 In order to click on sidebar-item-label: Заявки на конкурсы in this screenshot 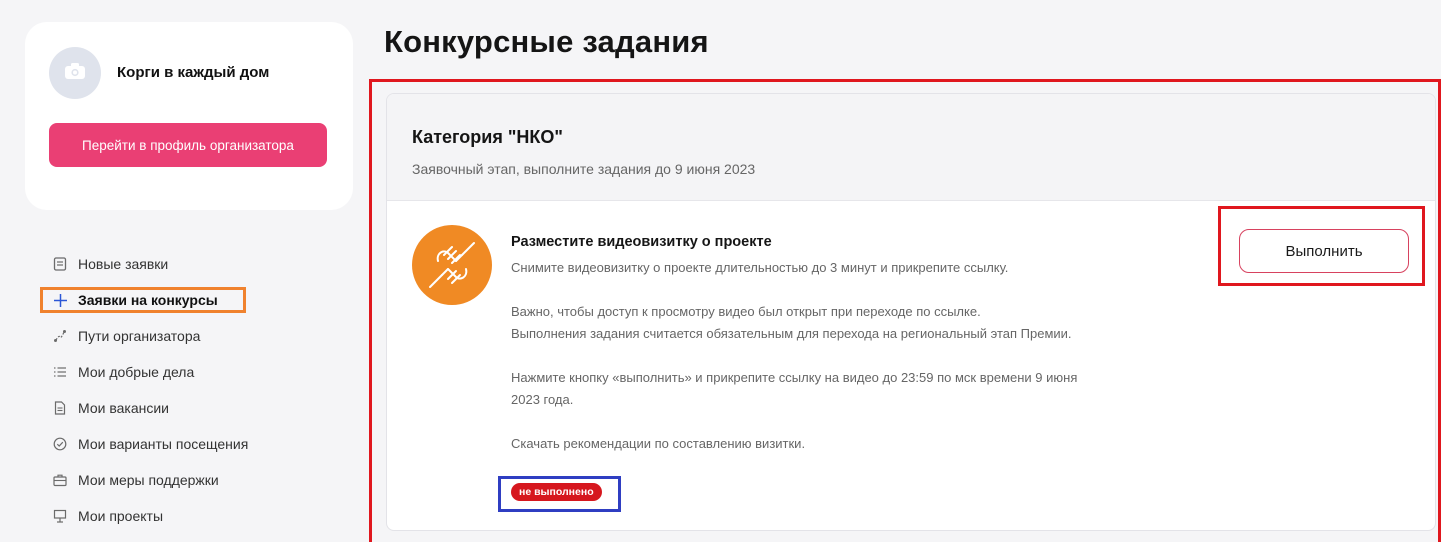, I will do `click(148, 300)`.